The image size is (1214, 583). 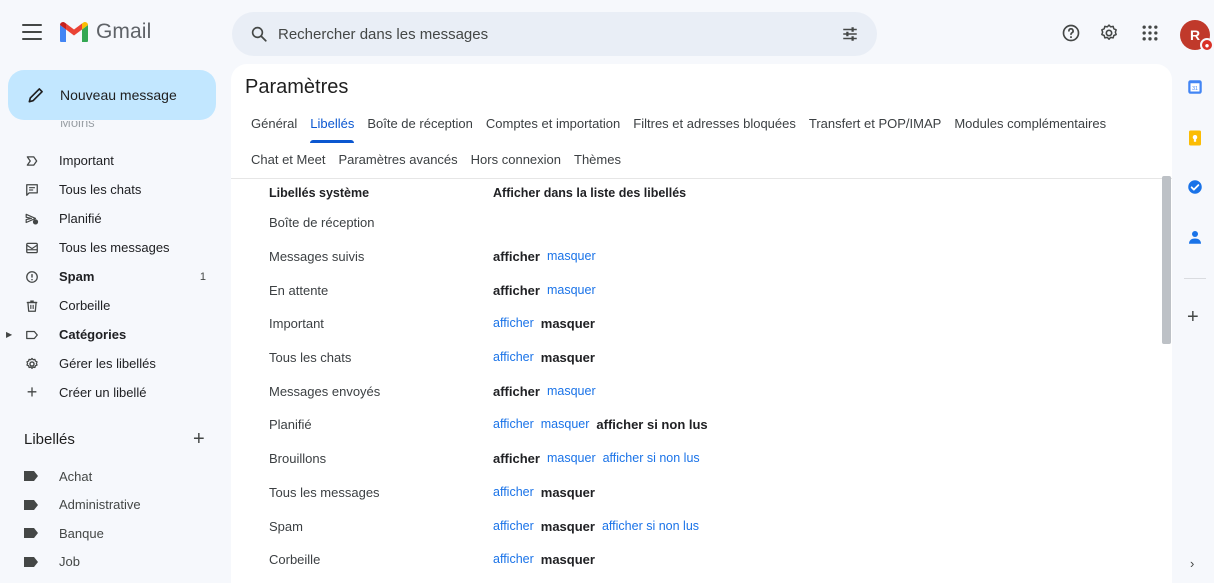 What do you see at coordinates (112, 476) in the screenshot?
I see `label-item-achat: Achat` at bounding box center [112, 476].